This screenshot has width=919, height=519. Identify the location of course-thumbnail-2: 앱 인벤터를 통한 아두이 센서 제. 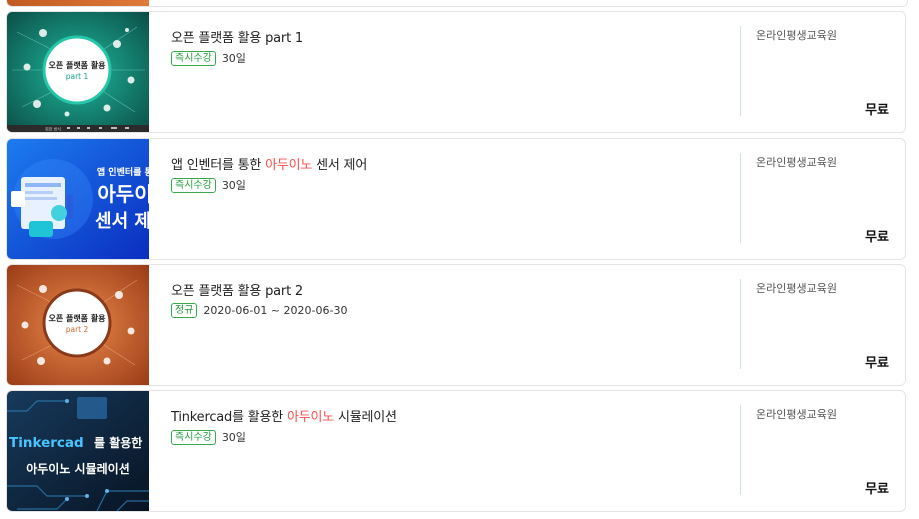
(78, 199).